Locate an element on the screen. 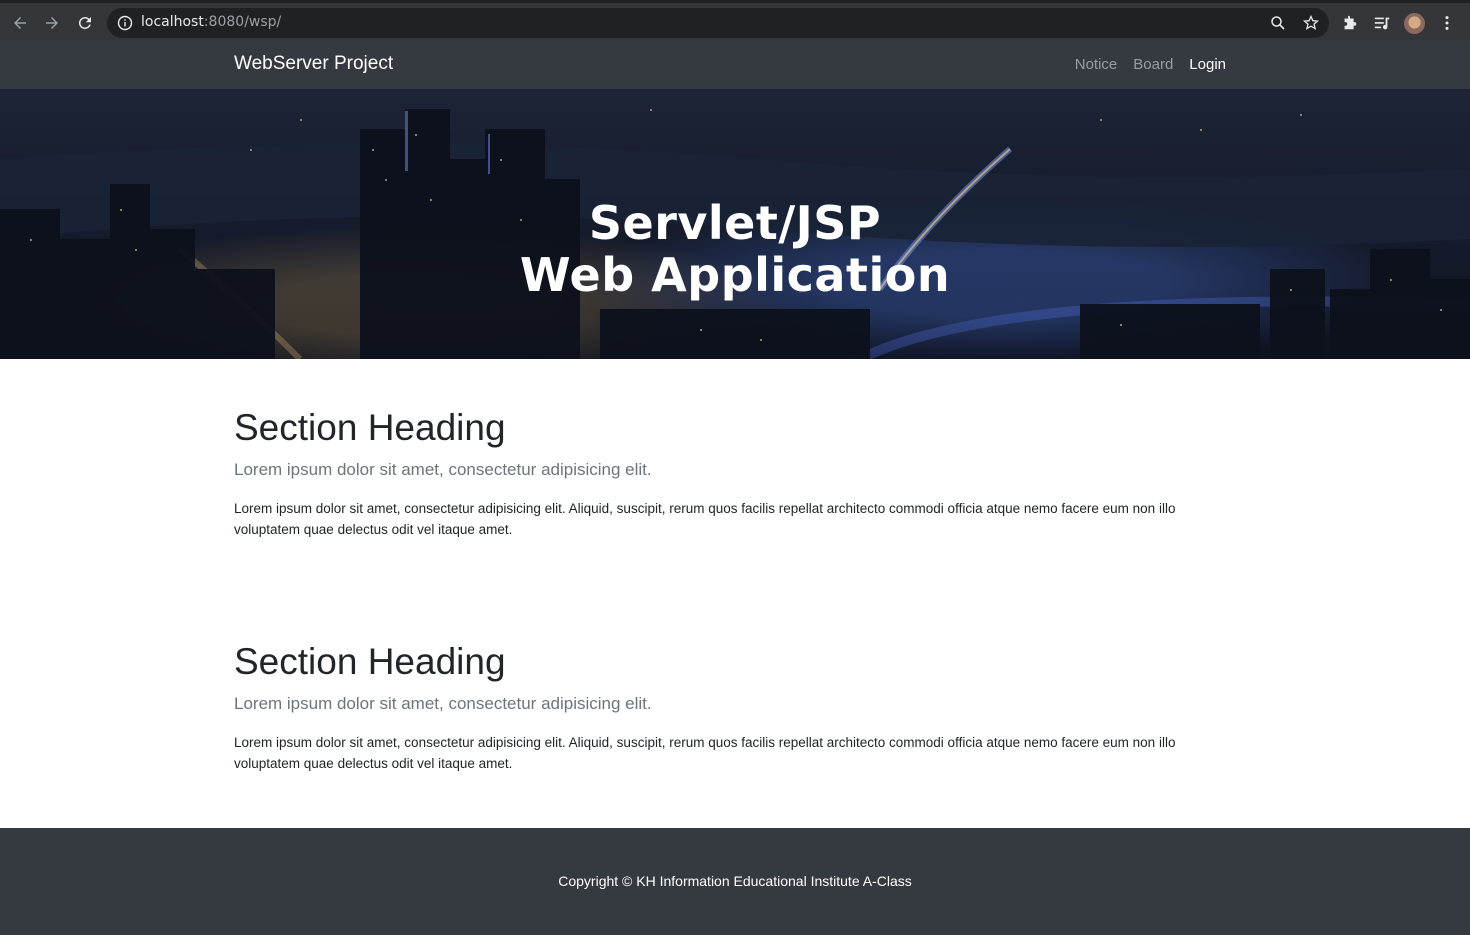 The image size is (1470, 935). star-icon is located at coordinates (1311, 23).